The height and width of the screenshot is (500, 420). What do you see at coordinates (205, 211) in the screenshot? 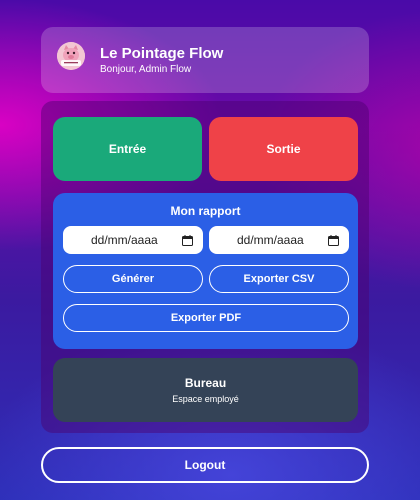
I see `report-title: Mon rapport` at bounding box center [205, 211].